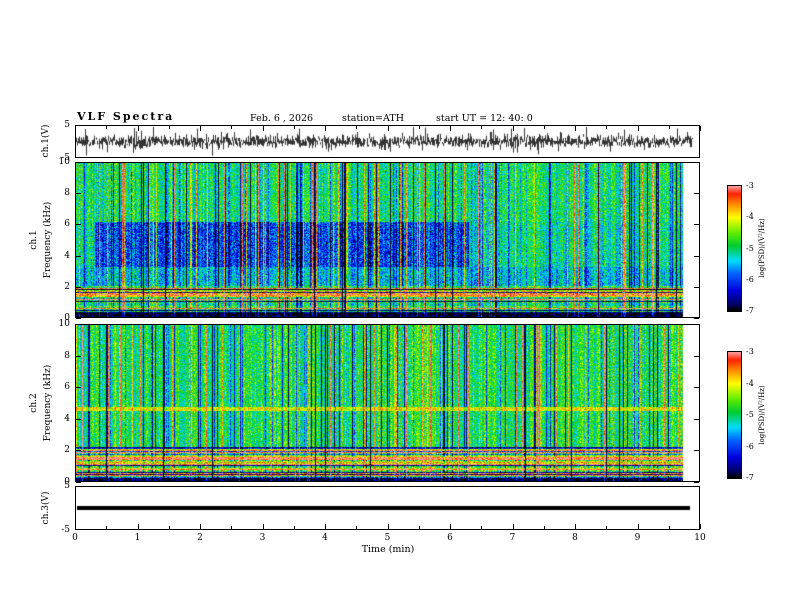  Describe the element at coordinates (387, 538) in the screenshot. I see `time-tick-label: 5` at that location.